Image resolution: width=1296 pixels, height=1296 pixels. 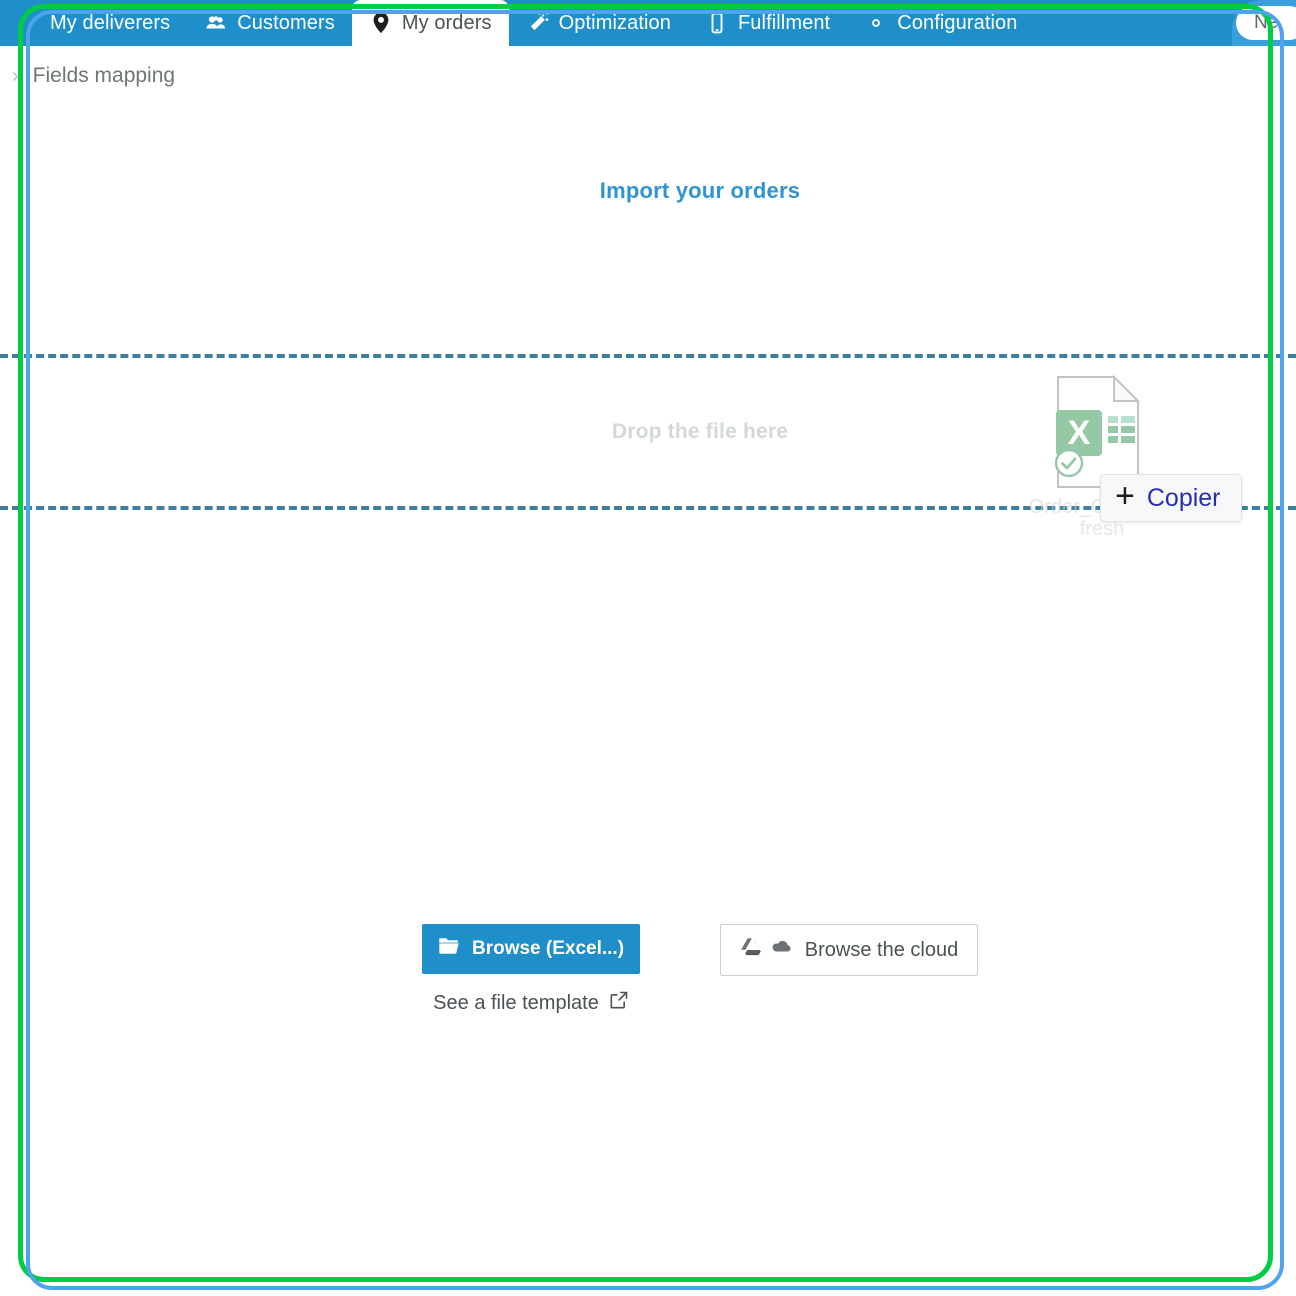 I want to click on tab-label: Customers, so click(x=286, y=22).